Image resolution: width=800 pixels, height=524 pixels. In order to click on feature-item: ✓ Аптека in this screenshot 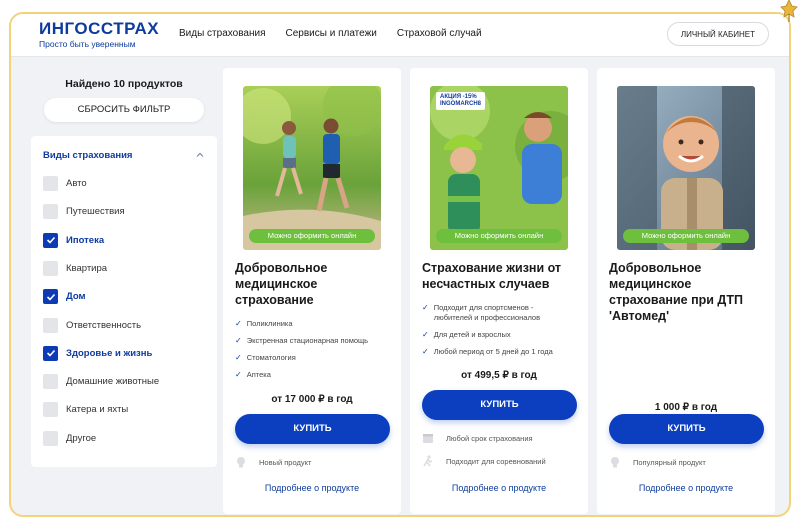, I will do `click(253, 374)`.